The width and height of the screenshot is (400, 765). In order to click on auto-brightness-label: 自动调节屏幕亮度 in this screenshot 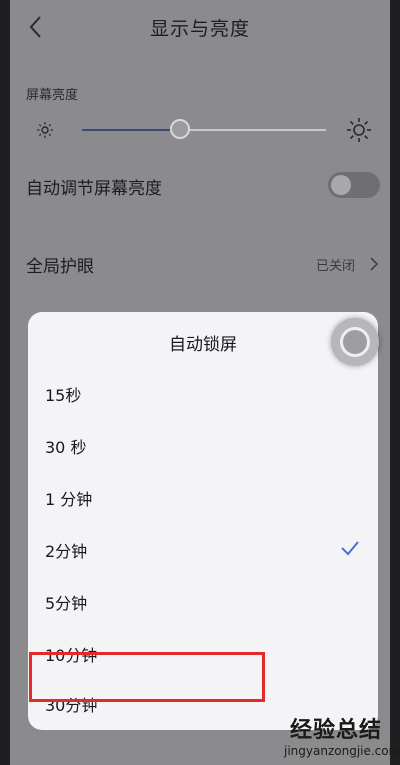, I will do `click(94, 189)`.